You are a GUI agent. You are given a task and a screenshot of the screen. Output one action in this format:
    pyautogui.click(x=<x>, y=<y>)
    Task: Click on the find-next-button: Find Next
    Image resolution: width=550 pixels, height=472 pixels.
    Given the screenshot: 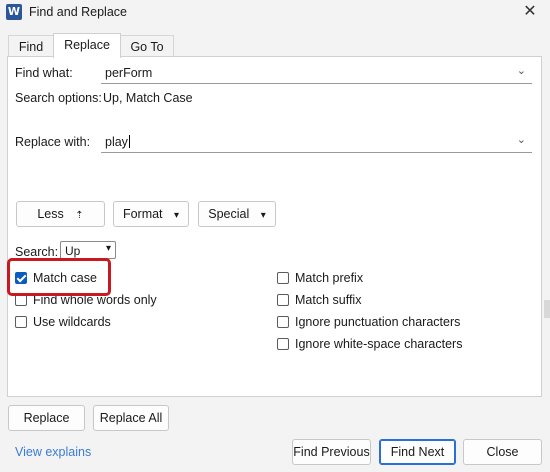 What is the action you would take?
    pyautogui.click(x=417, y=452)
    